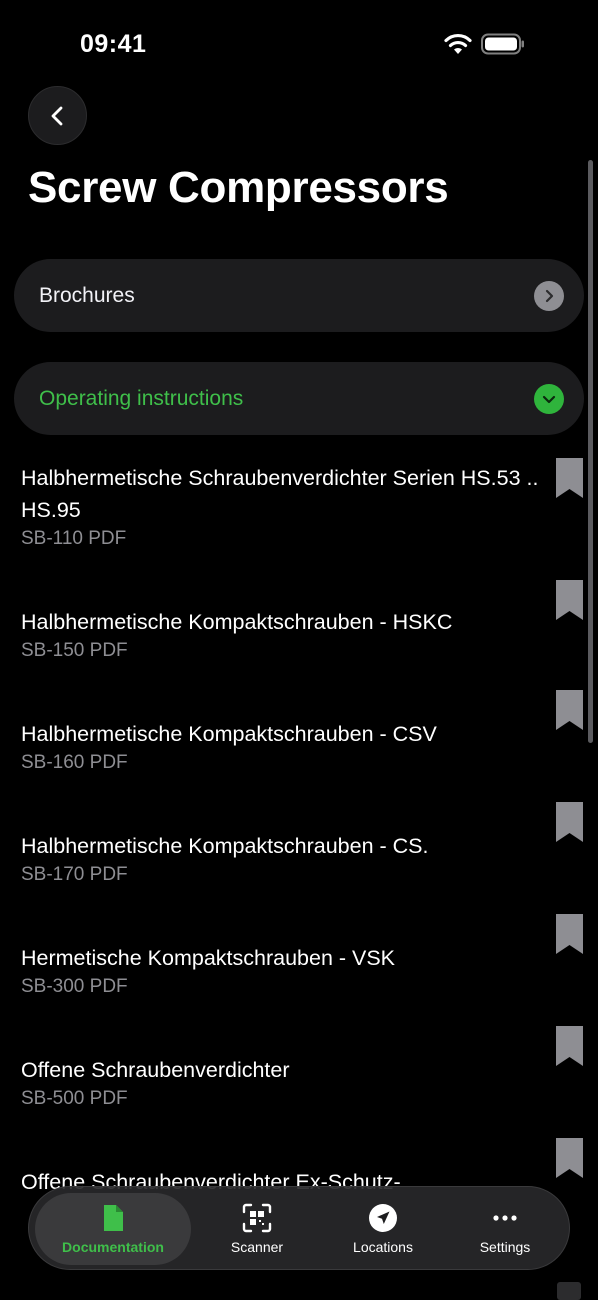 The image size is (598, 1300). I want to click on chevron-down-icon, so click(549, 398).